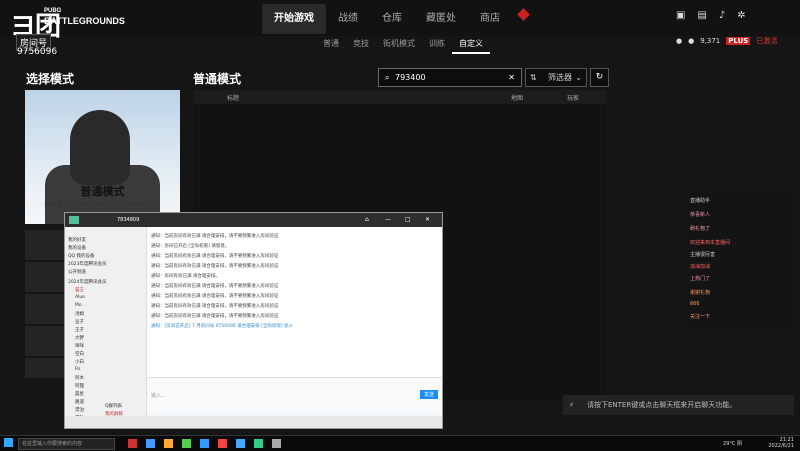 This screenshot has height=451, width=800. Describe the element at coordinates (79, 410) in the screenshot. I see `friend-item: 漂泊` at that location.